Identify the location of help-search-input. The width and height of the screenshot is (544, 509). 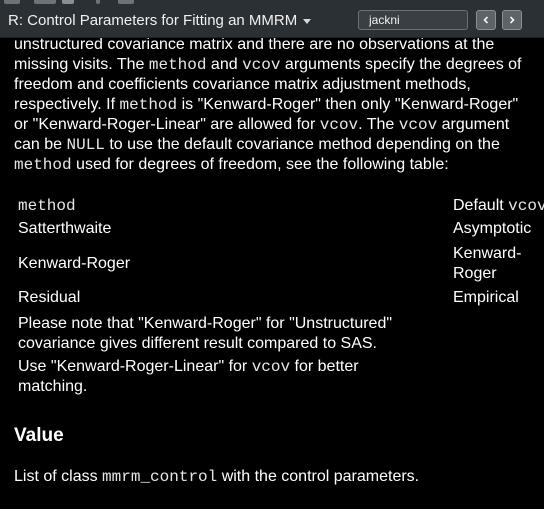
(413, 20).